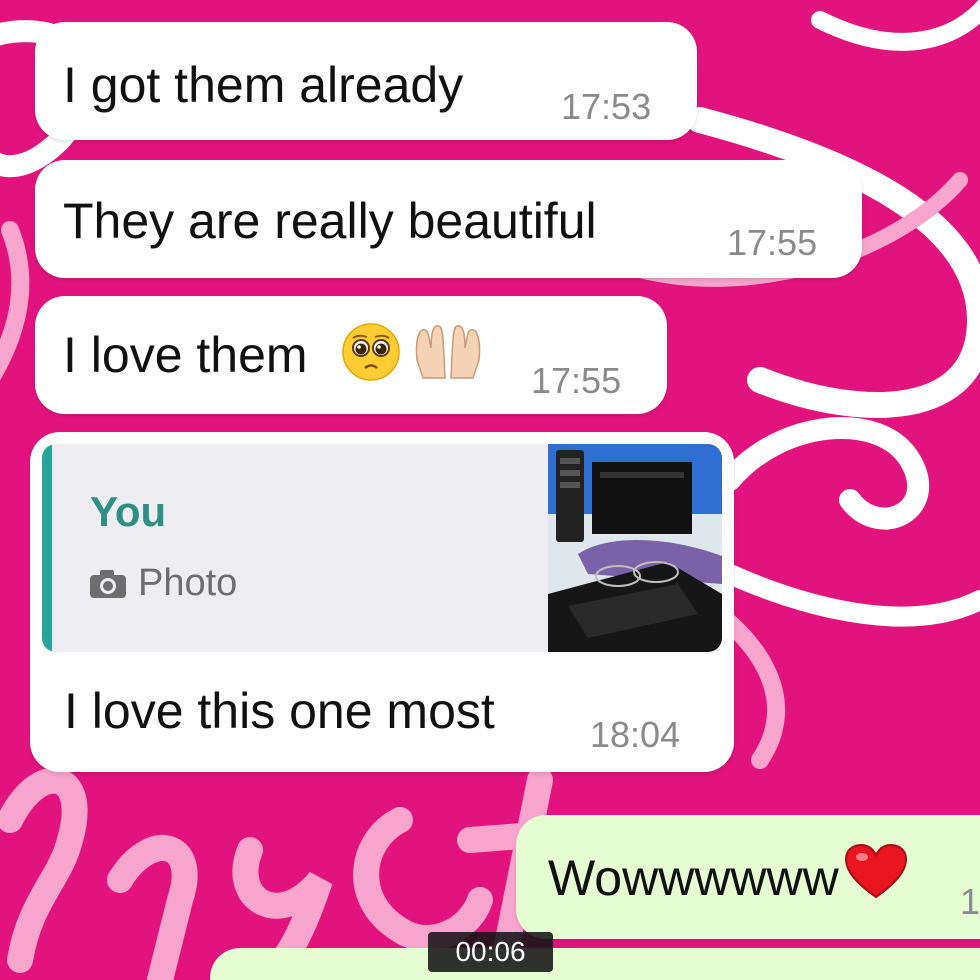  Describe the element at coordinates (279, 711) in the screenshot. I see `message-text: I love this one most` at that location.